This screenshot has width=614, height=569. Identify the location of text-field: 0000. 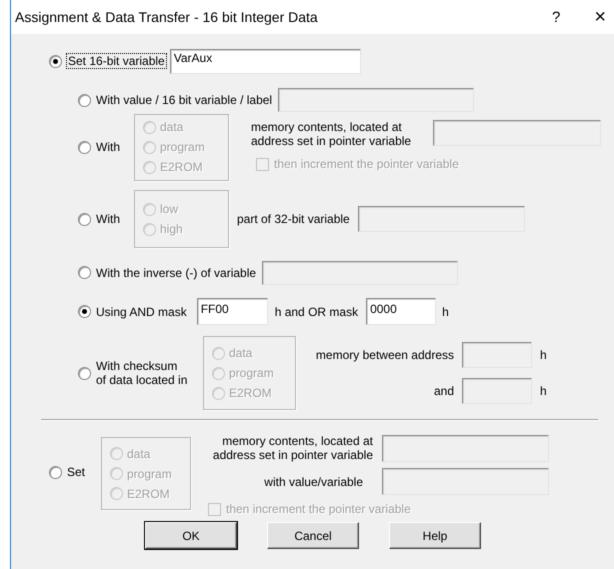
(401, 311).